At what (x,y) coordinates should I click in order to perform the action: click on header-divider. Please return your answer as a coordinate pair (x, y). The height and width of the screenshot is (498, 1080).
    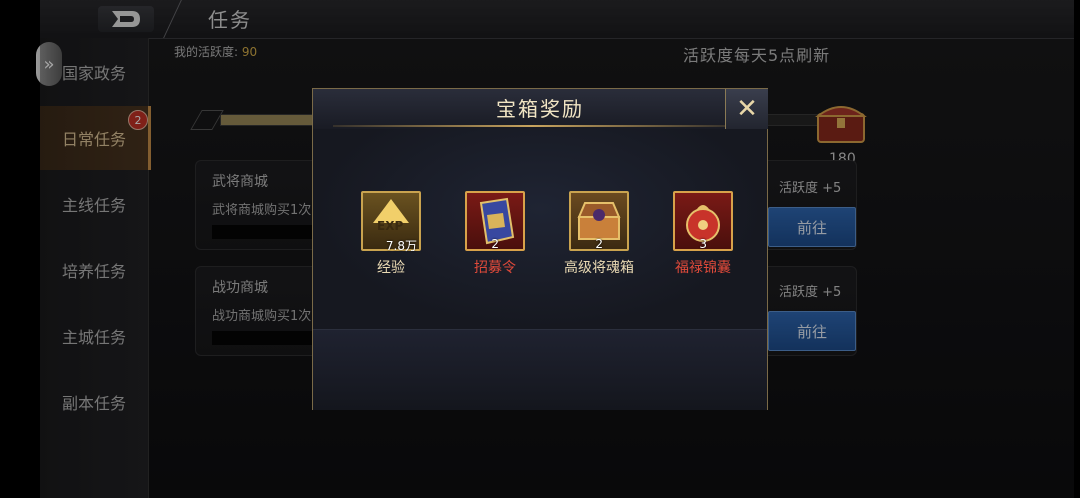
    Looking at the image, I should click on (532, 126).